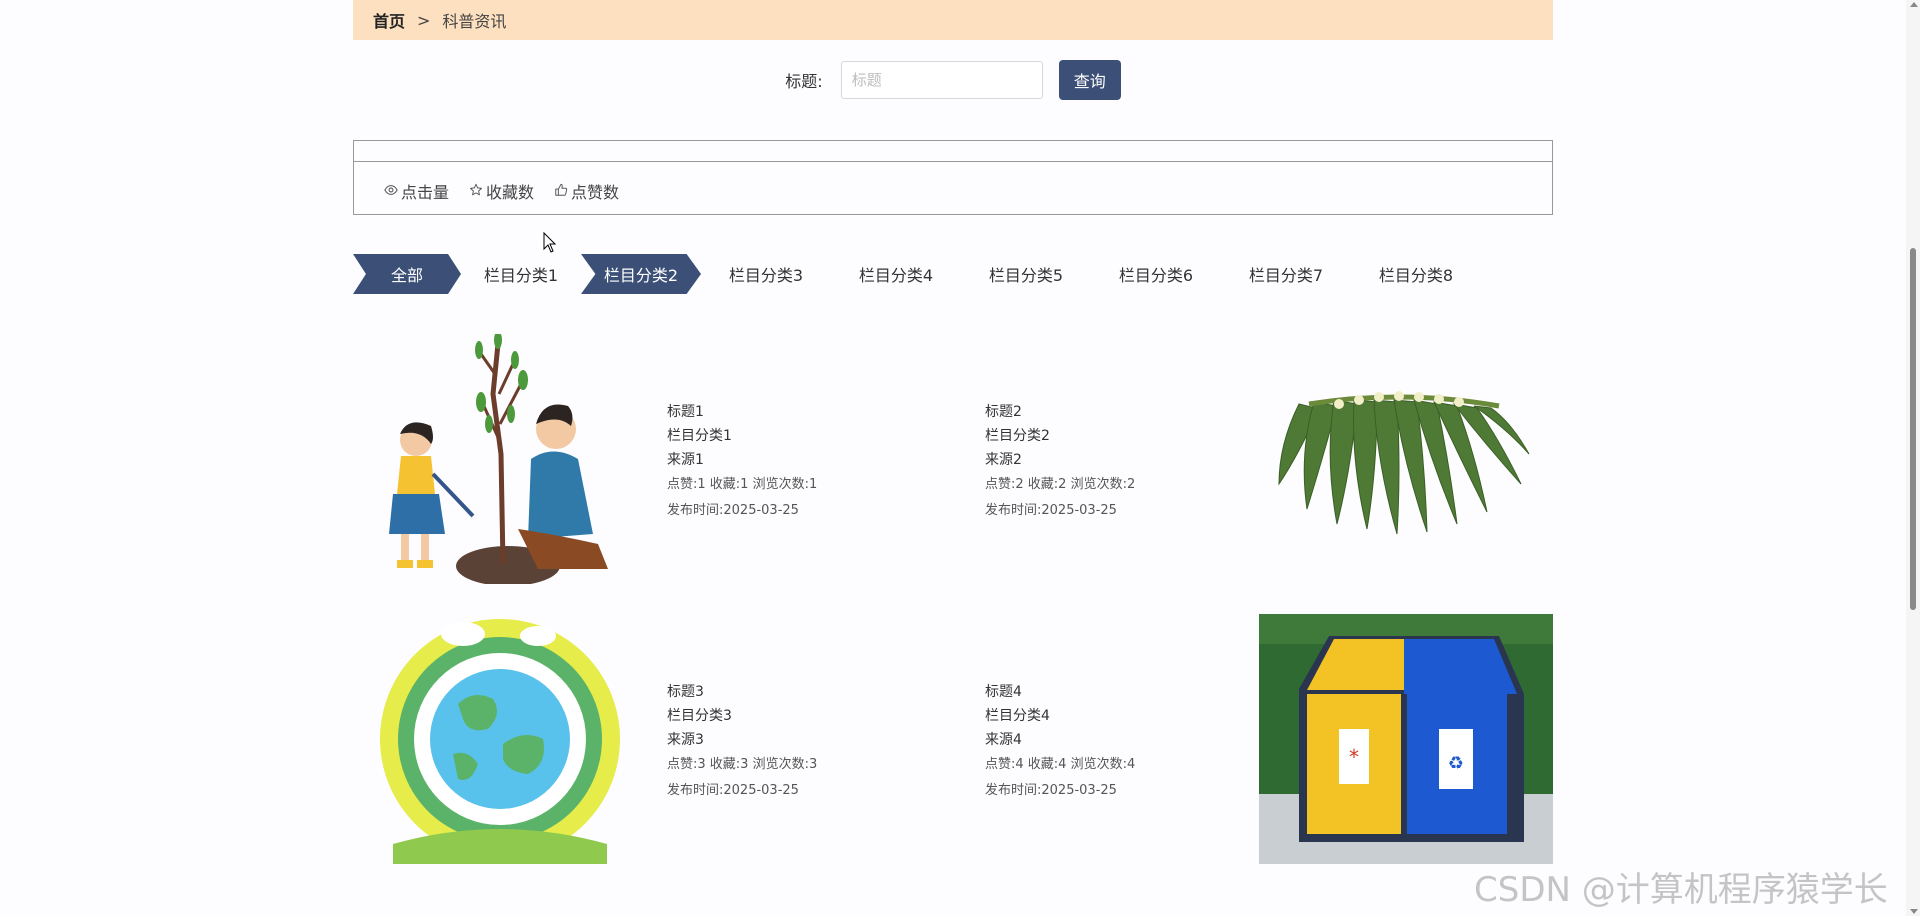  I want to click on sort-by-likes: 点赞数, so click(586, 191).